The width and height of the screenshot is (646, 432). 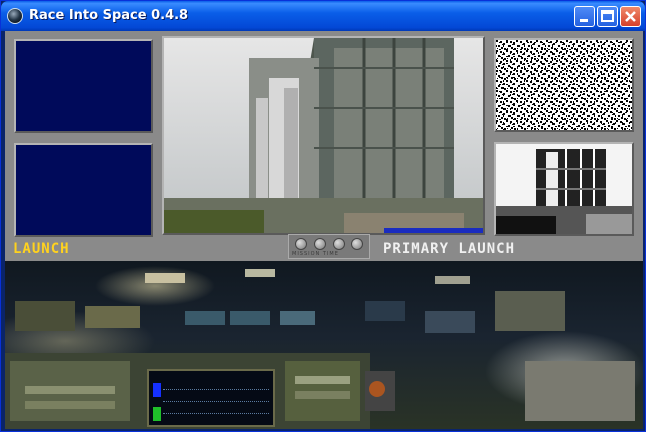 I want to click on static-noise, so click(x=564, y=85).